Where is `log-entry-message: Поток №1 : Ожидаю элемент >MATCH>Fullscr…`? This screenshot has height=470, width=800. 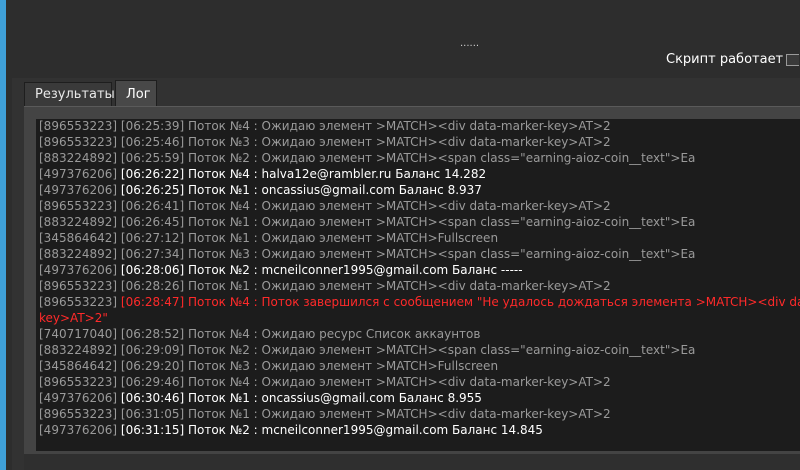
log-entry-message: Поток №1 : Ожидаю элемент >MATCH>Fullscr… is located at coordinates (341, 238).